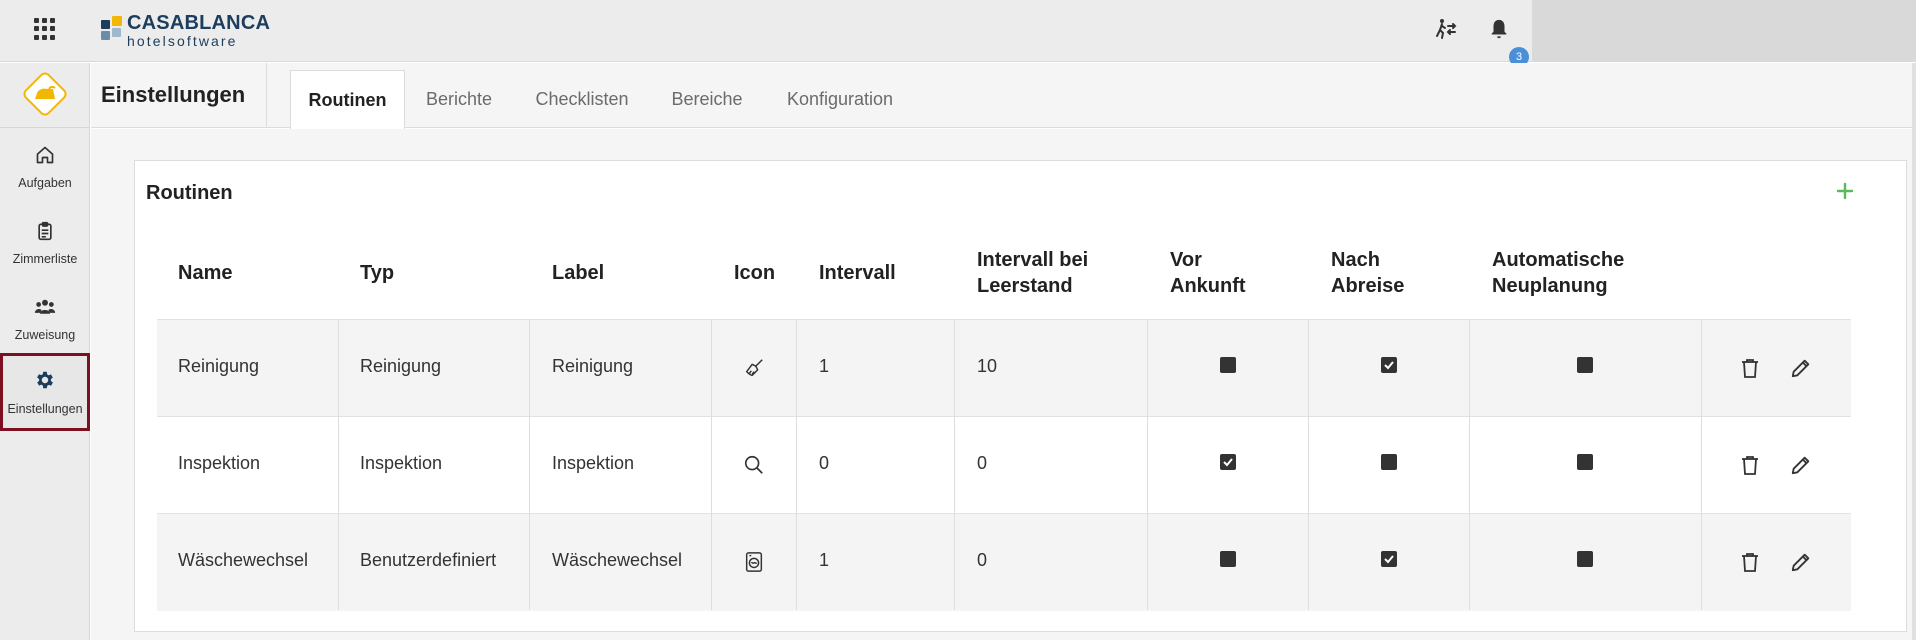  I want to click on plus-icon, so click(1845, 191).